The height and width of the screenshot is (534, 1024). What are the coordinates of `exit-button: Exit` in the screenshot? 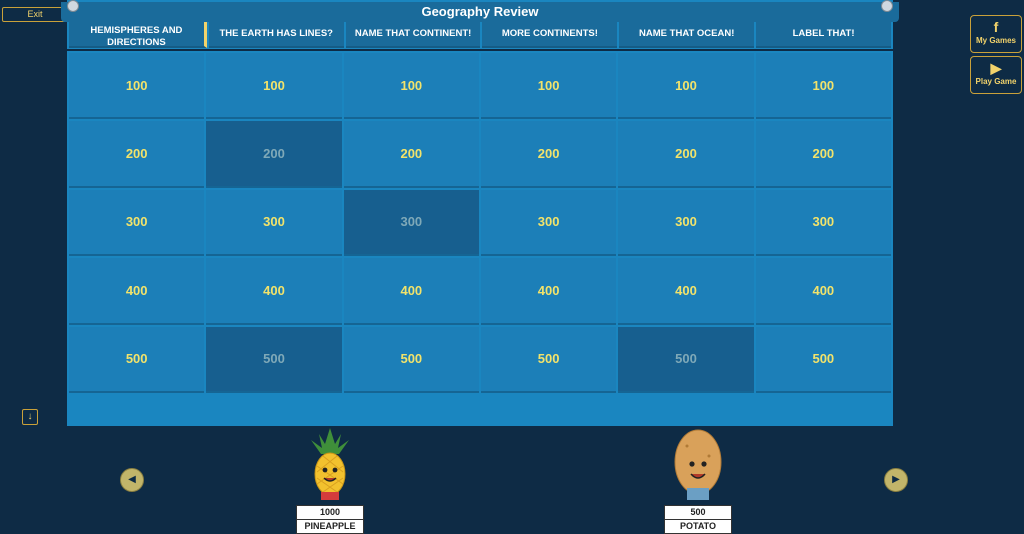 It's located at (35, 14).